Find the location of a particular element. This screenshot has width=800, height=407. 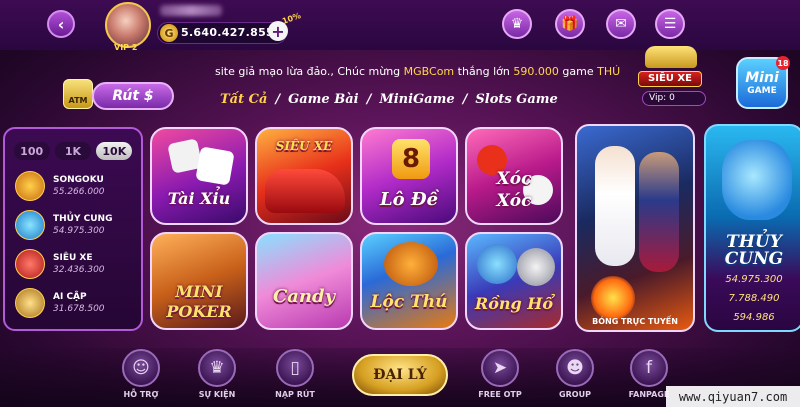

game-tile-loc-thu: Lộc Thú is located at coordinates (409, 281).